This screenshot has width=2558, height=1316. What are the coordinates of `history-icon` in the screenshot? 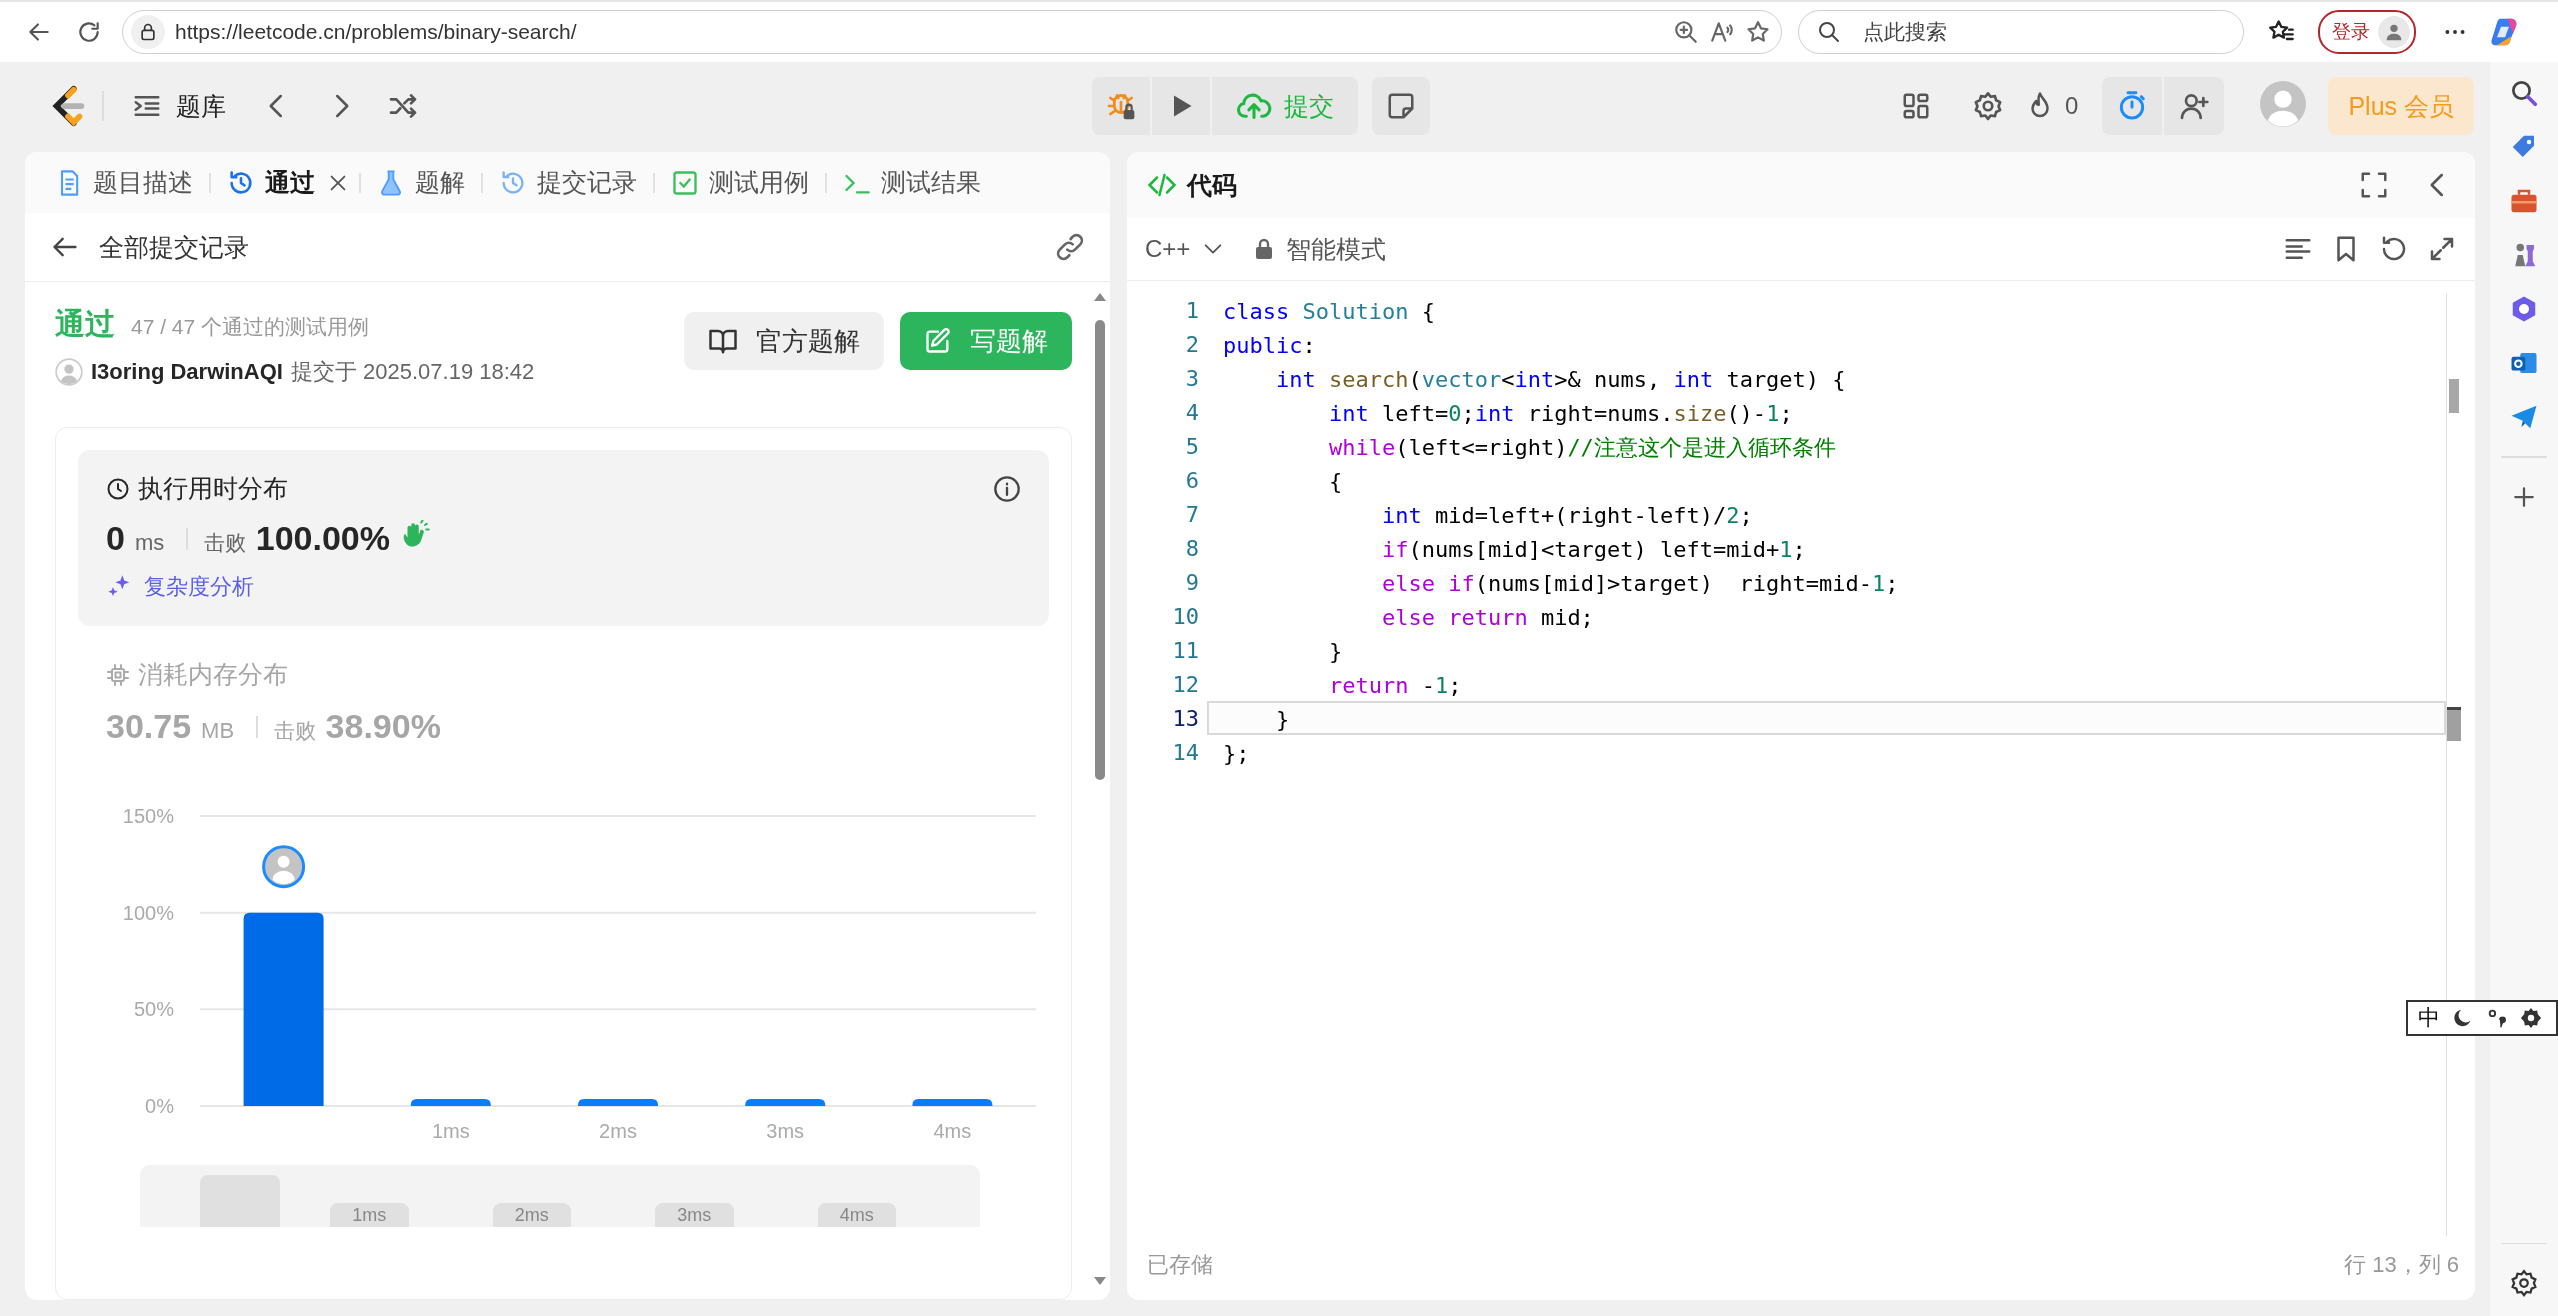 It's located at (241, 182).